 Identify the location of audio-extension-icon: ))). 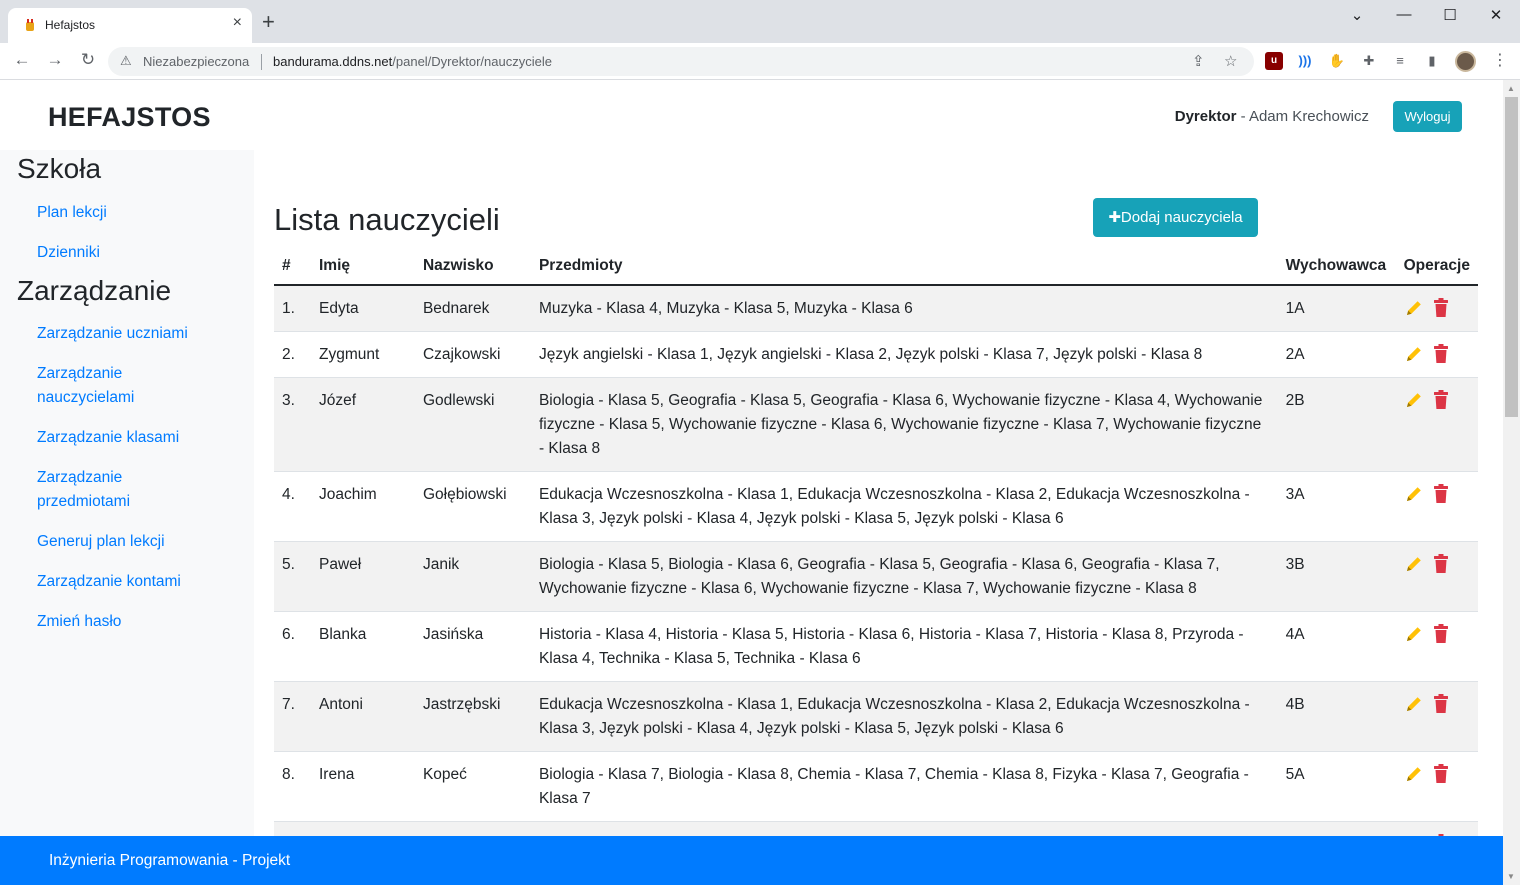
(1305, 61).